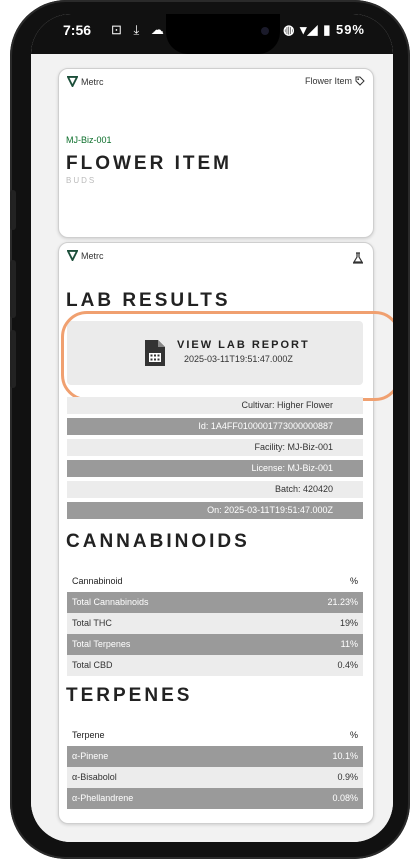 Image resolution: width=413 pixels, height=859 pixels. Describe the element at coordinates (223, 34) in the screenshot. I see `camera-notch` at that location.